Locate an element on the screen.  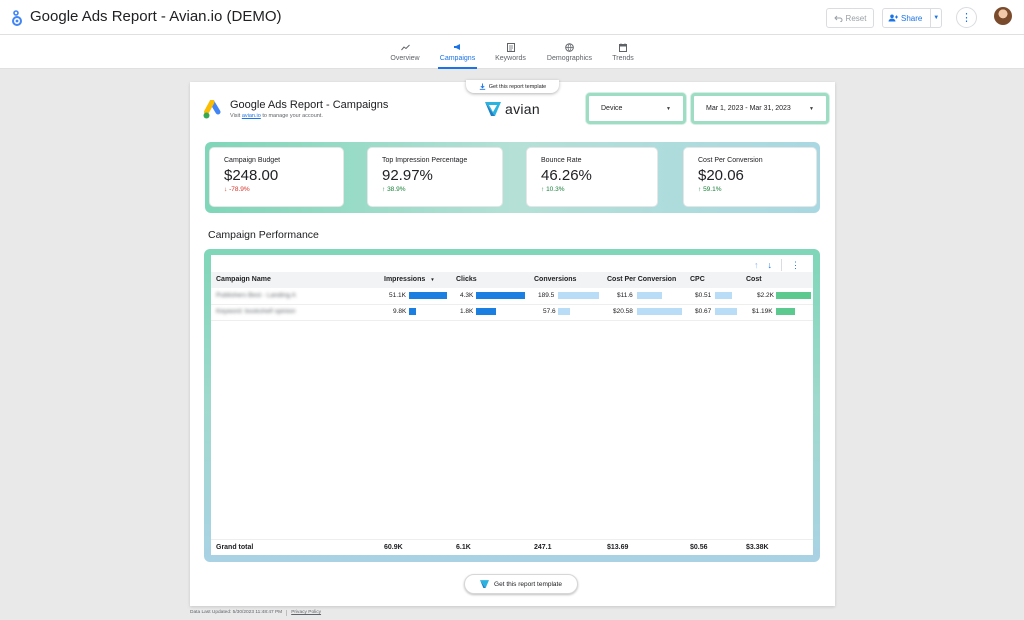
toolbar-divider is located at coordinates (781, 265).